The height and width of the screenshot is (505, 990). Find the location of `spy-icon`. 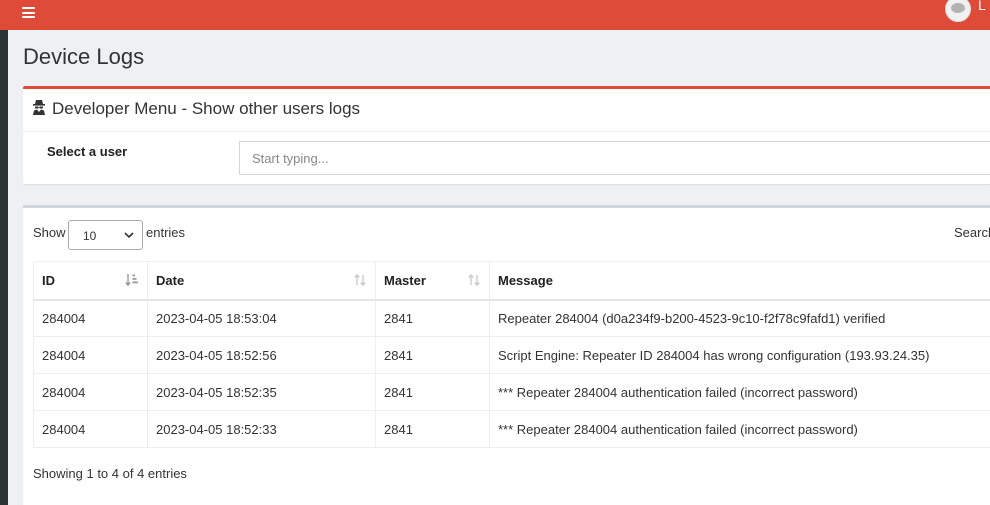

spy-icon is located at coordinates (39, 107).